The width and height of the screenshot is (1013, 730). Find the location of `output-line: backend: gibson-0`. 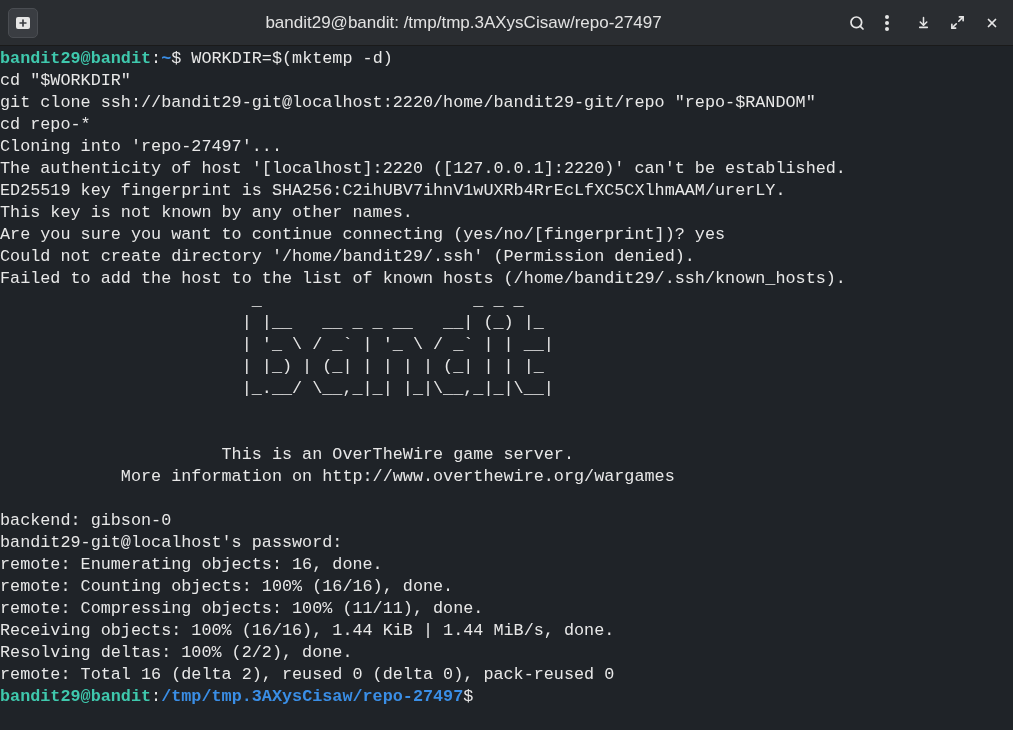

output-line: backend: gibson-0 is located at coordinates (86, 520).